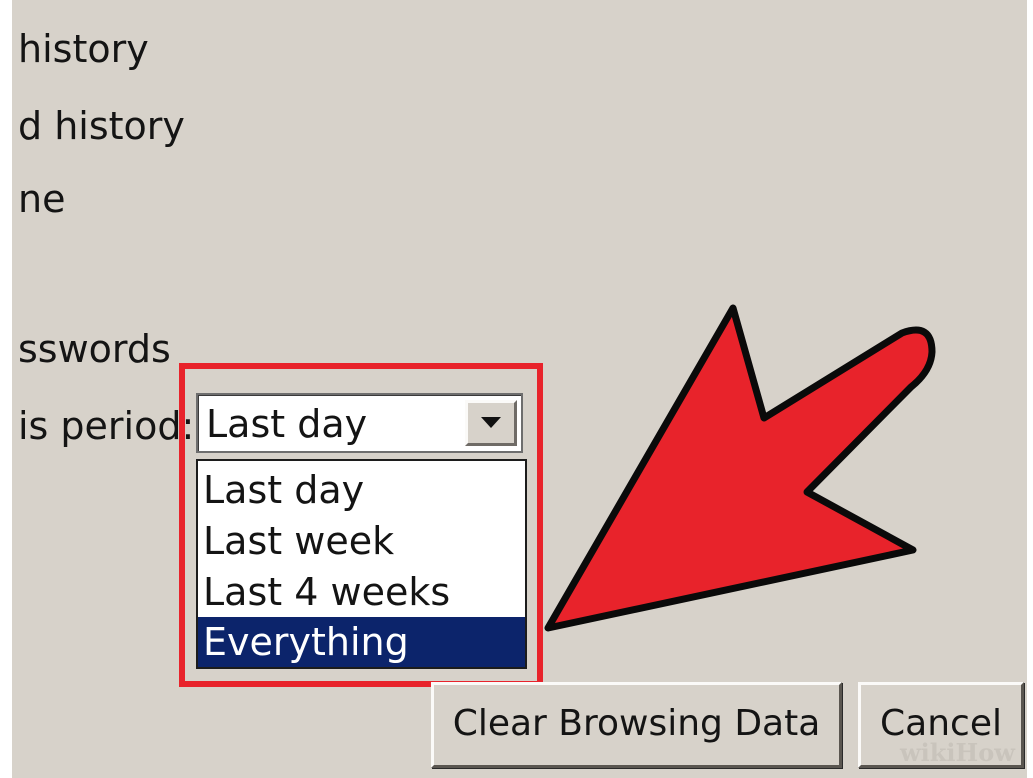 This screenshot has height=778, width=1033. I want to click on dropdown-option-last-day: Last day, so click(361, 490).